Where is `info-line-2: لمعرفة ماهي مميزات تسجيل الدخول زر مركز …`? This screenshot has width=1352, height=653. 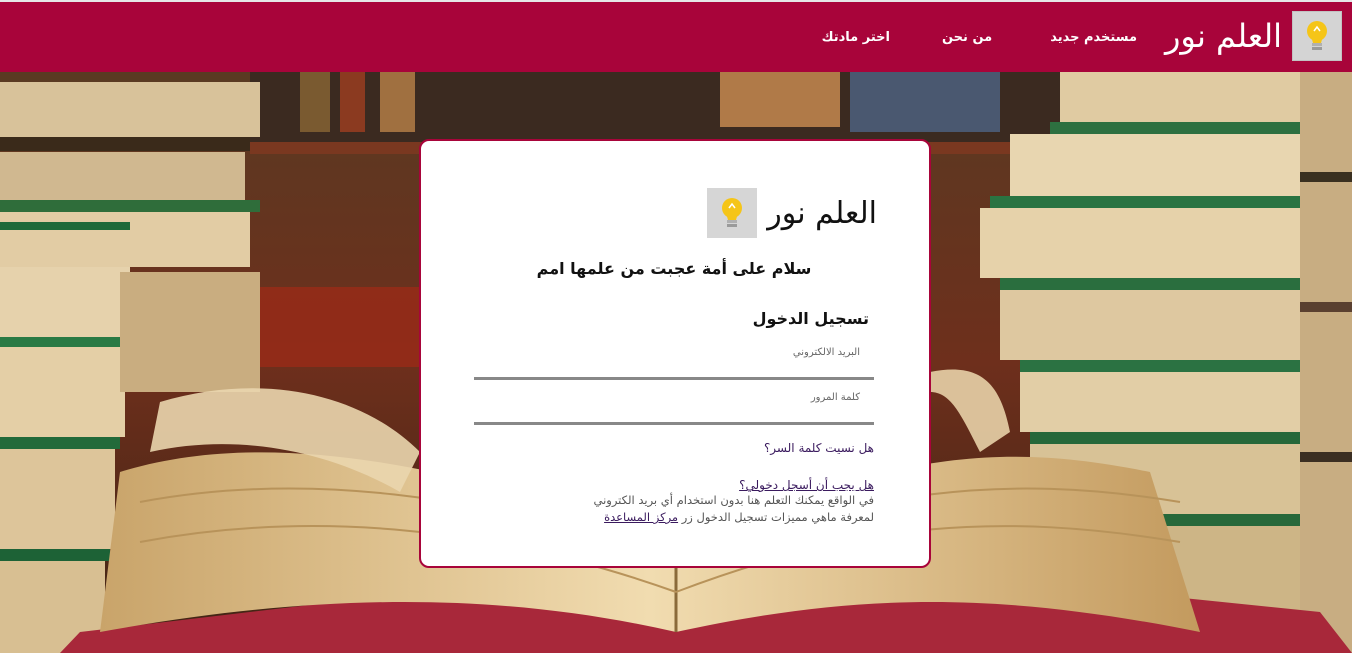
info-line-2: لمعرفة ماهي مميزات تسجيل الدخول زر مركز … is located at coordinates (664, 517).